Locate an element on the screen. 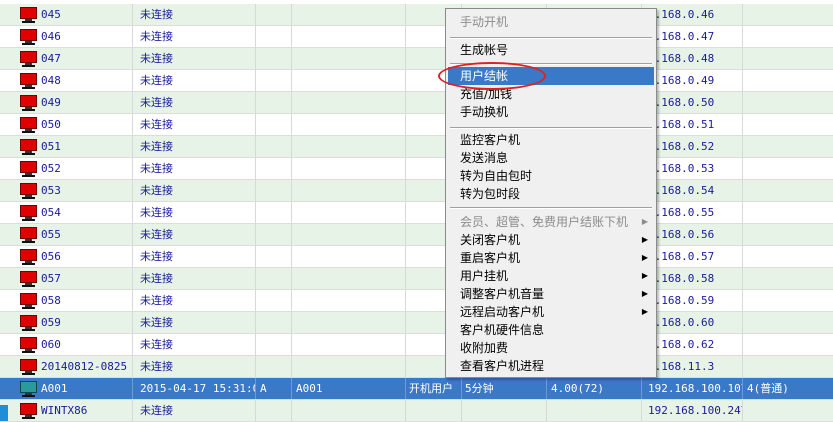 Image resolution: width=833 pixels, height=422 pixels. menu-item: 调整客户机音量 ▶ is located at coordinates (551, 294).